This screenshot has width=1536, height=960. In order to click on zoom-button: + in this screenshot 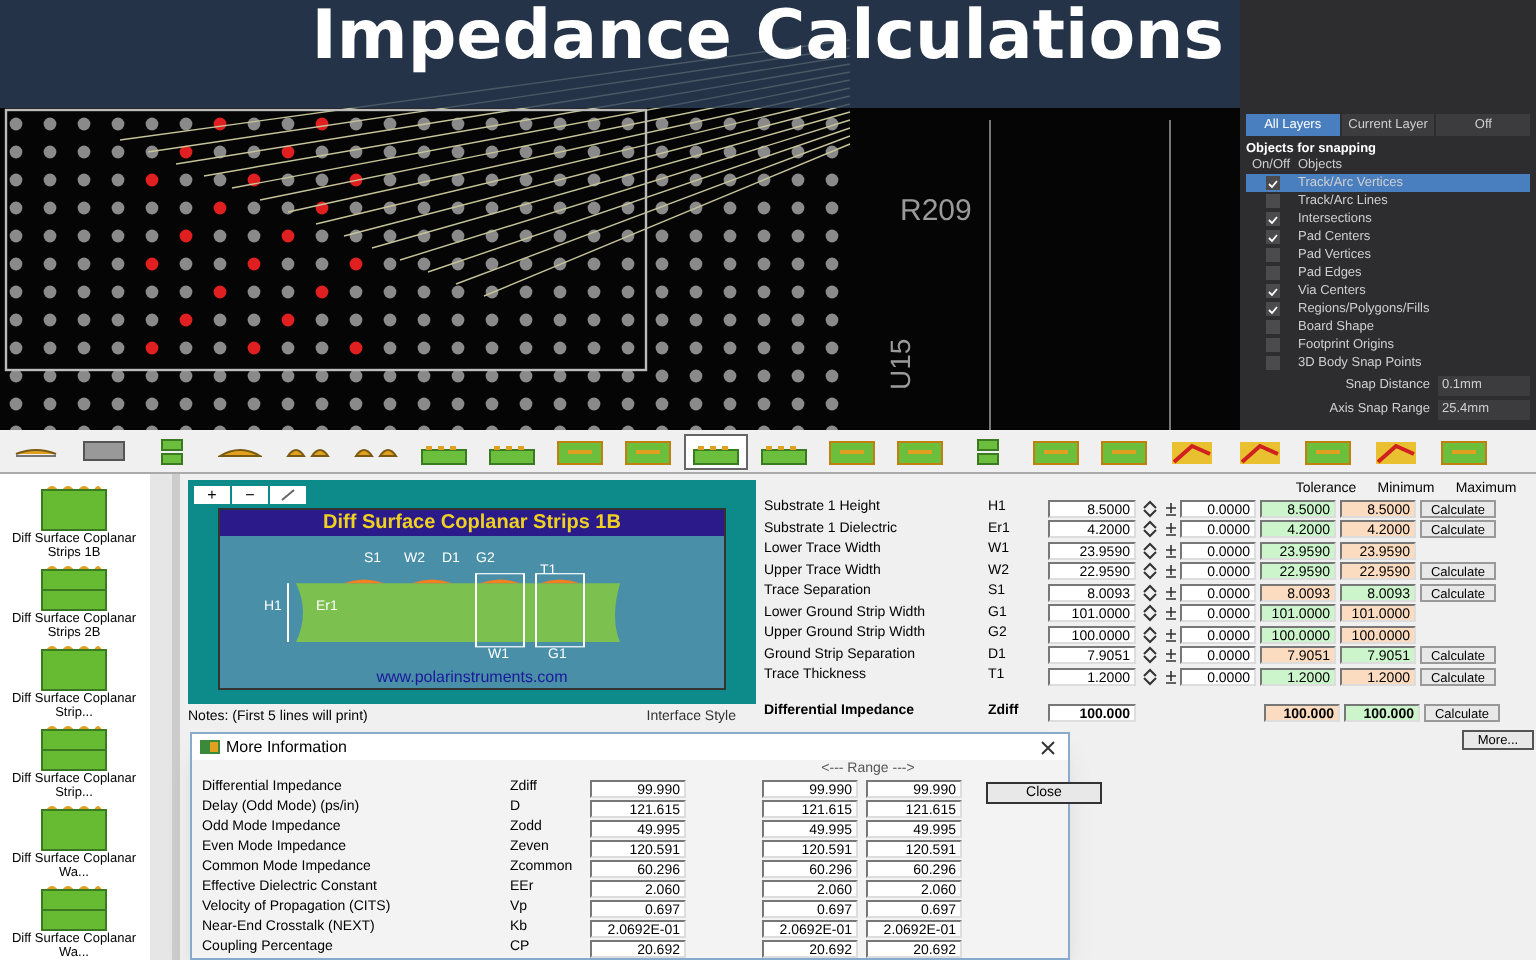, I will do `click(212, 495)`.